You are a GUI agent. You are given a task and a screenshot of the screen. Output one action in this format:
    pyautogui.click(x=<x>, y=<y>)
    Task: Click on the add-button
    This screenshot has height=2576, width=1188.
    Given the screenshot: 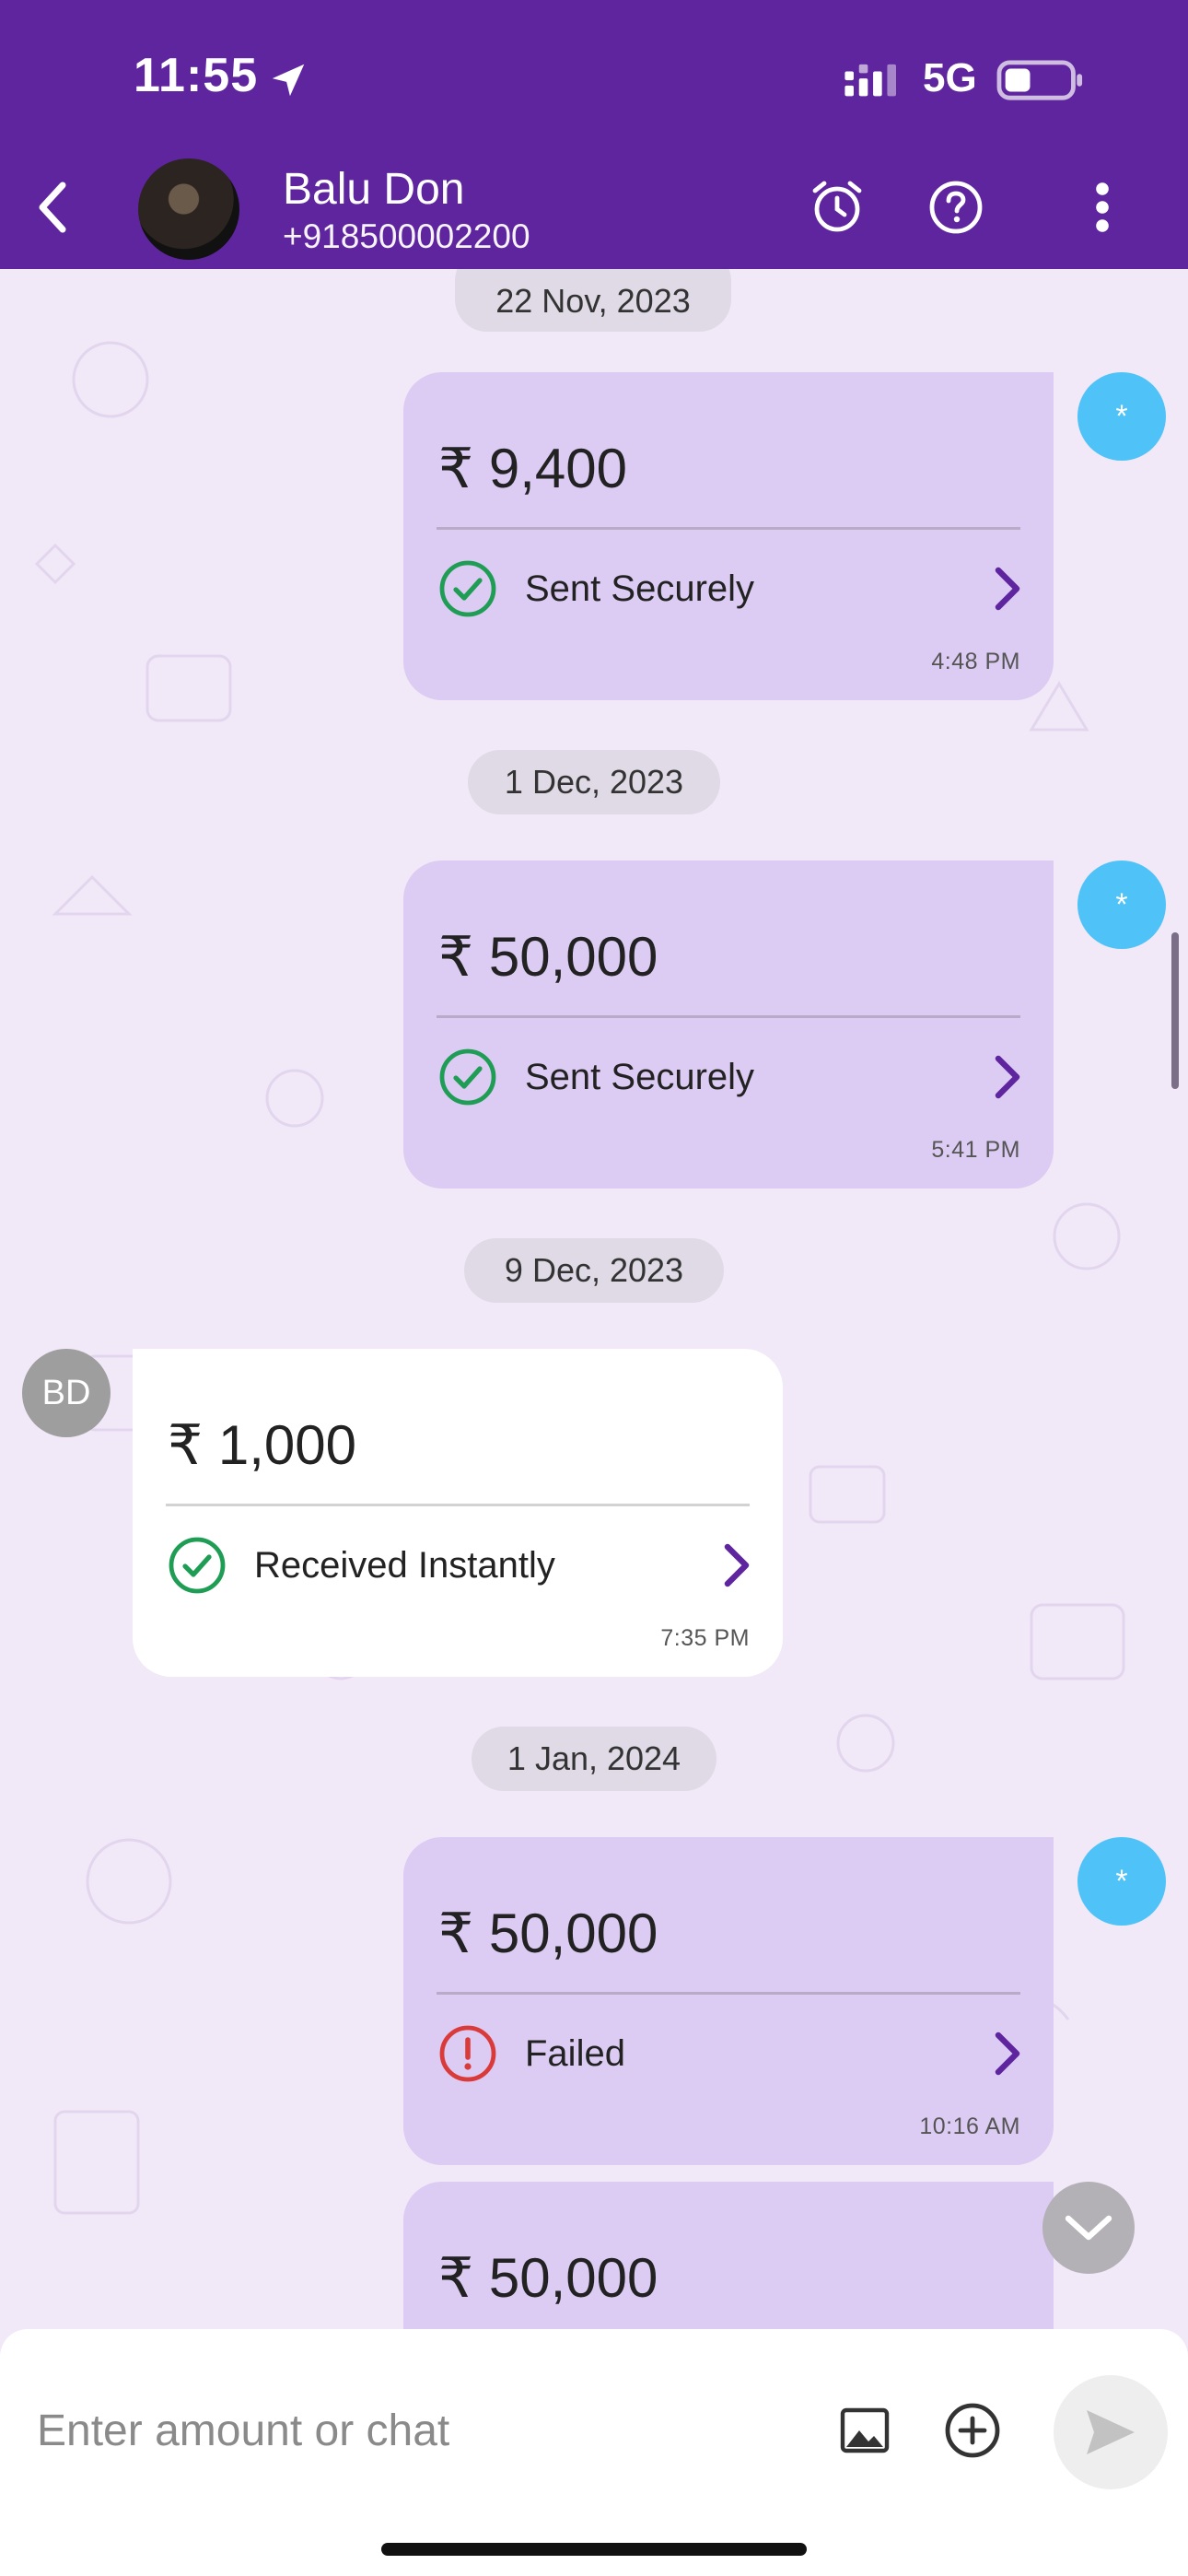 What is the action you would take?
    pyautogui.click(x=973, y=2430)
    